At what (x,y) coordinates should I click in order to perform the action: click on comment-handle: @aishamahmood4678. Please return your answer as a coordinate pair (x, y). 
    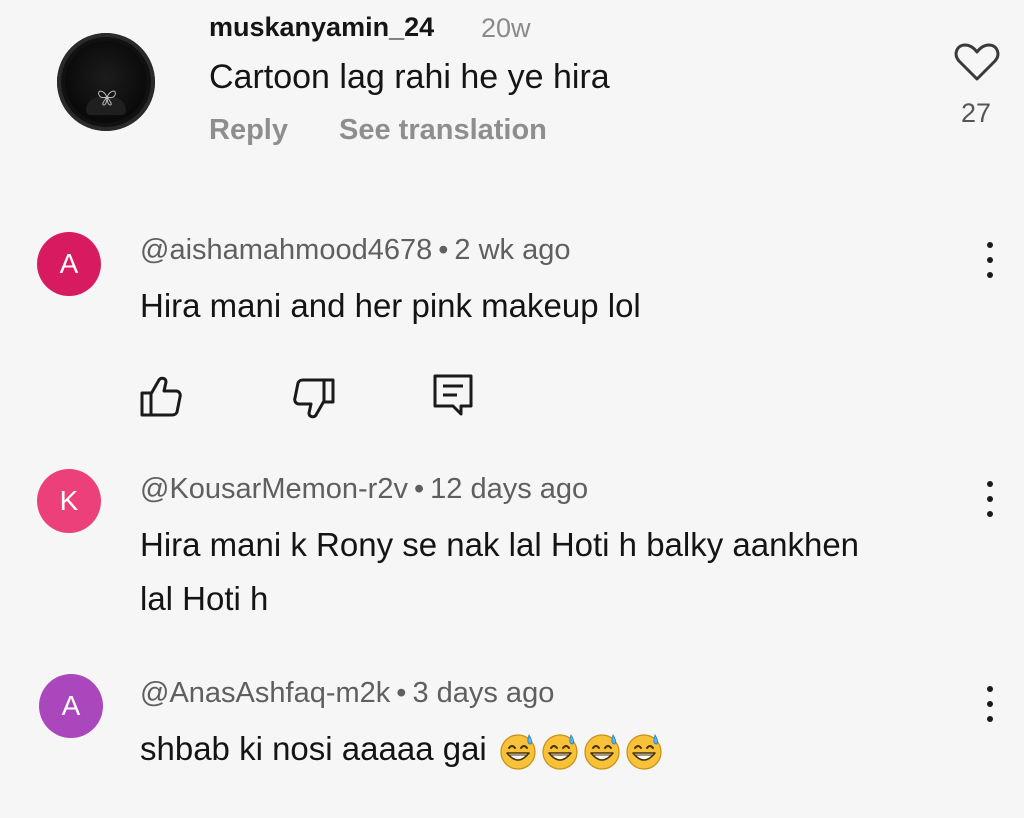
    Looking at the image, I should click on (286, 250).